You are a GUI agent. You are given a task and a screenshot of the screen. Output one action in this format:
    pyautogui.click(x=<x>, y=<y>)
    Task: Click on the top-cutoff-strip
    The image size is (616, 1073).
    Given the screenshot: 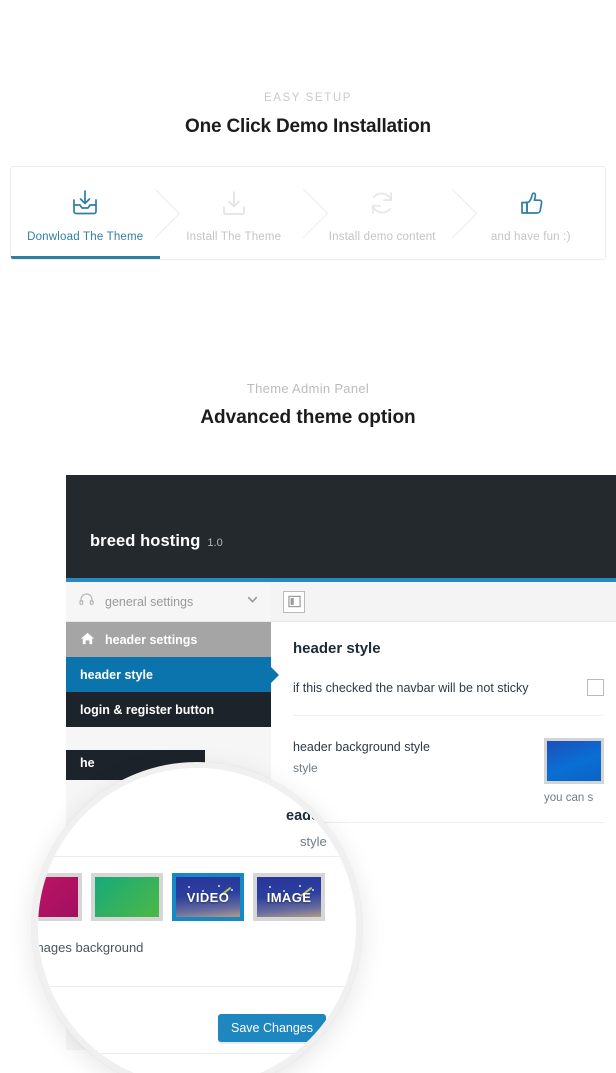 What is the action you would take?
    pyautogui.click(x=433, y=2)
    